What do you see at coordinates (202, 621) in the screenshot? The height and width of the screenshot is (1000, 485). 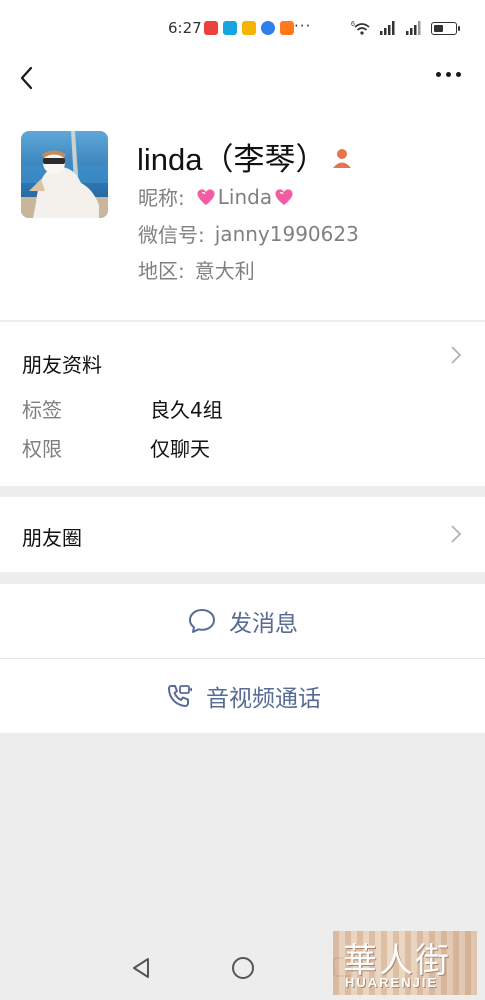 I see `chat-bubble-icon` at bounding box center [202, 621].